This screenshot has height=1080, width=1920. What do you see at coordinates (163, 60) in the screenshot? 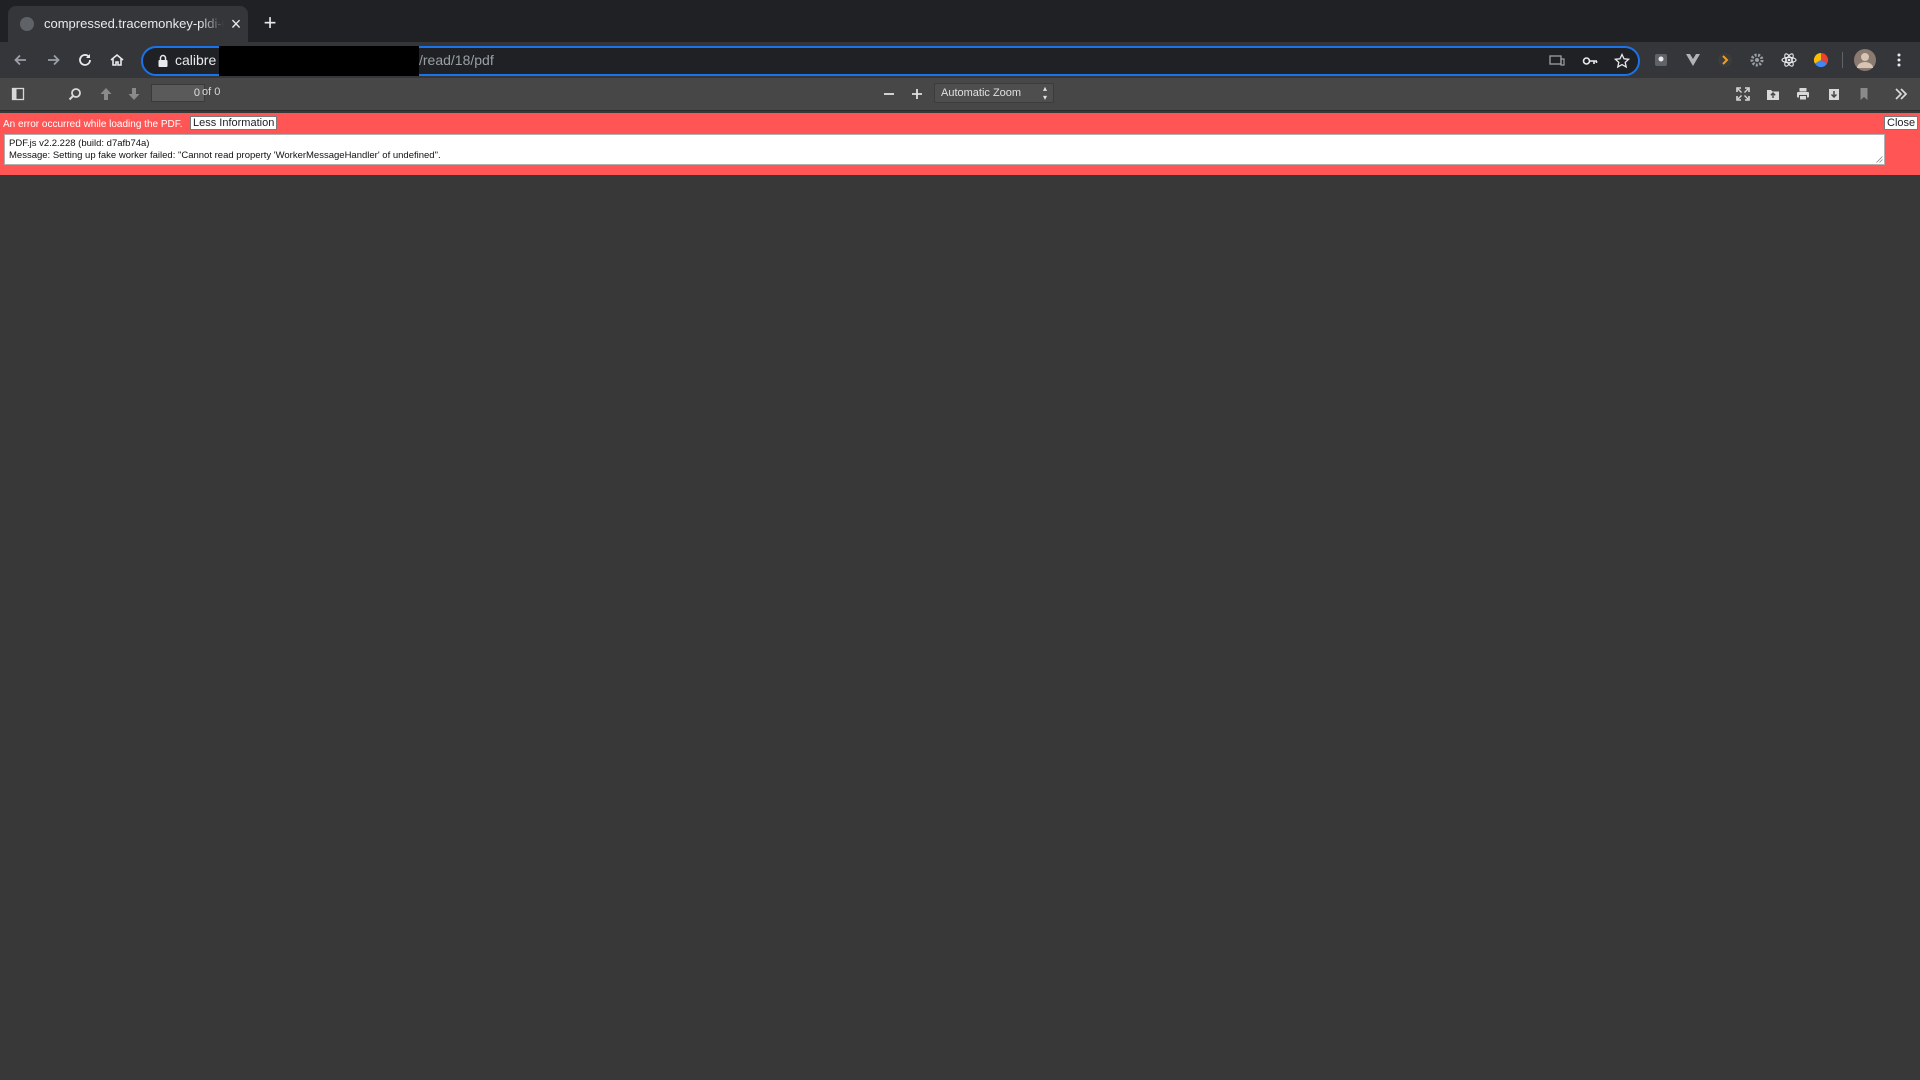
I see `lock-icon` at bounding box center [163, 60].